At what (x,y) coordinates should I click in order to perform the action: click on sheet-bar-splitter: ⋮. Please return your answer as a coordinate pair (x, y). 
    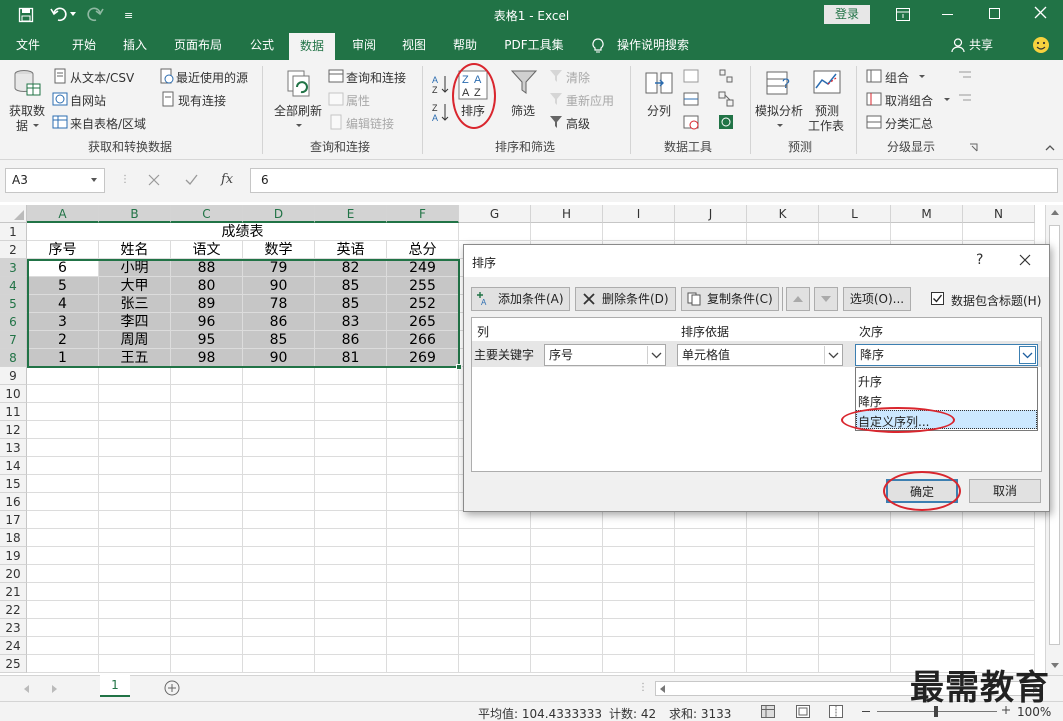
    Looking at the image, I should click on (643, 687).